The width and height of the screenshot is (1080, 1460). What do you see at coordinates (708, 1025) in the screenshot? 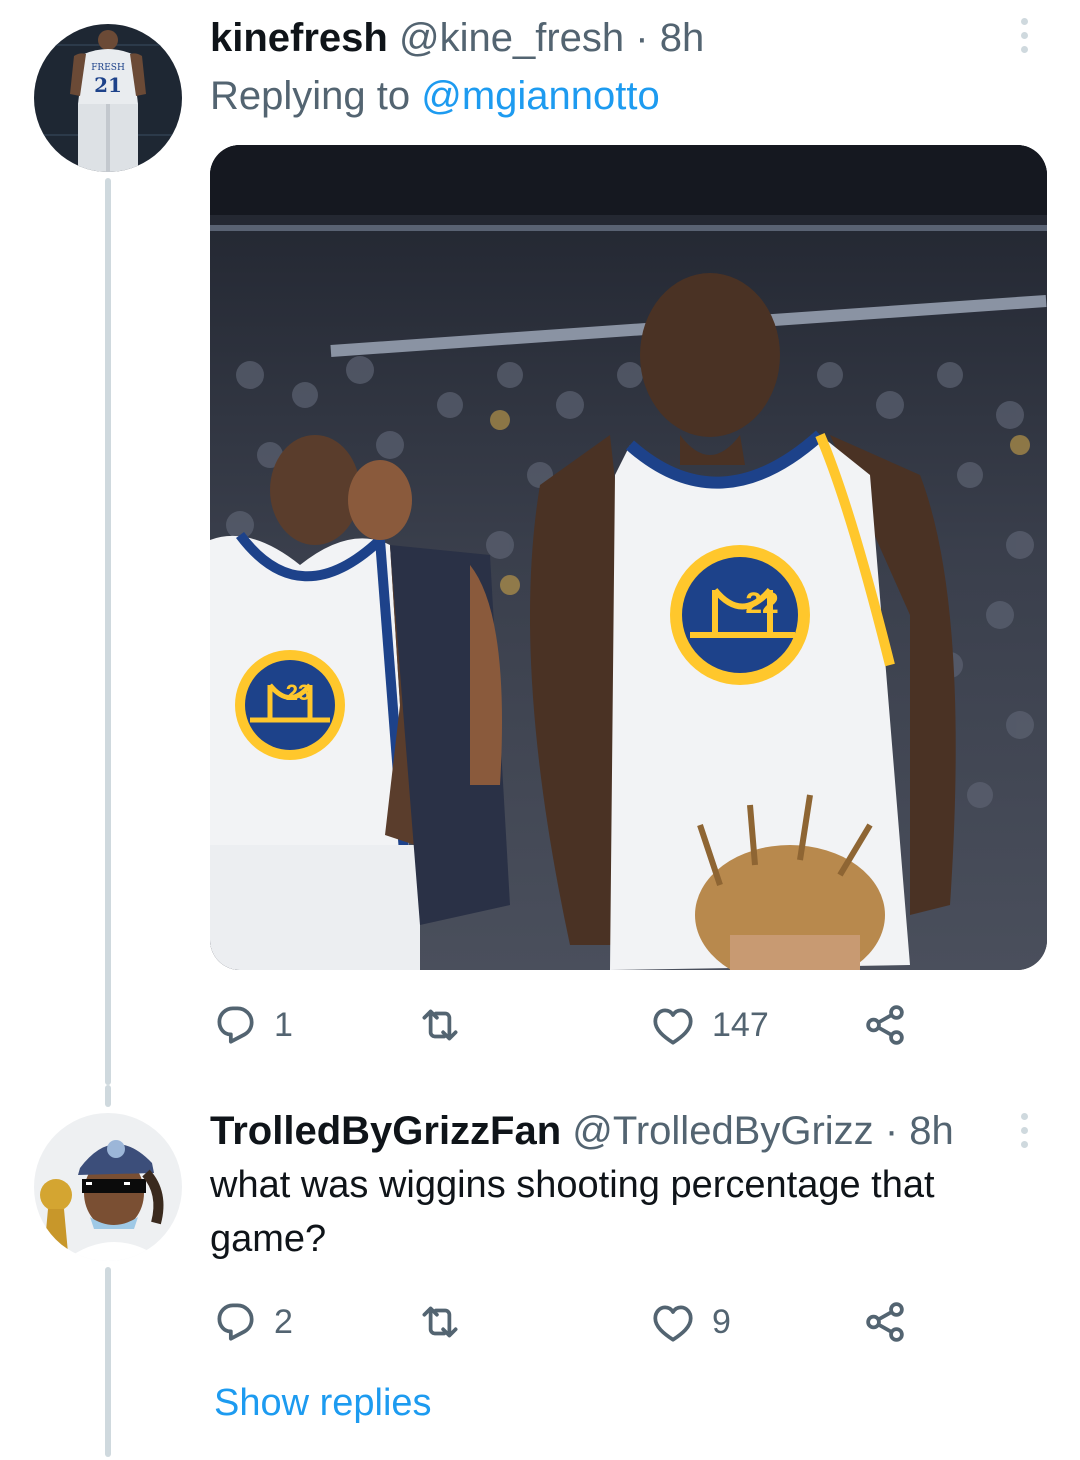
I see `like-button: 147` at bounding box center [708, 1025].